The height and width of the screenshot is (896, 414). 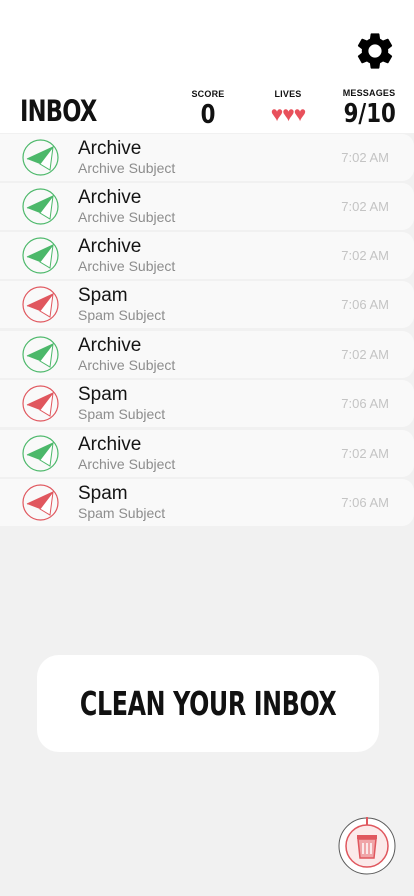 I want to click on gear-icon, so click(x=375, y=51).